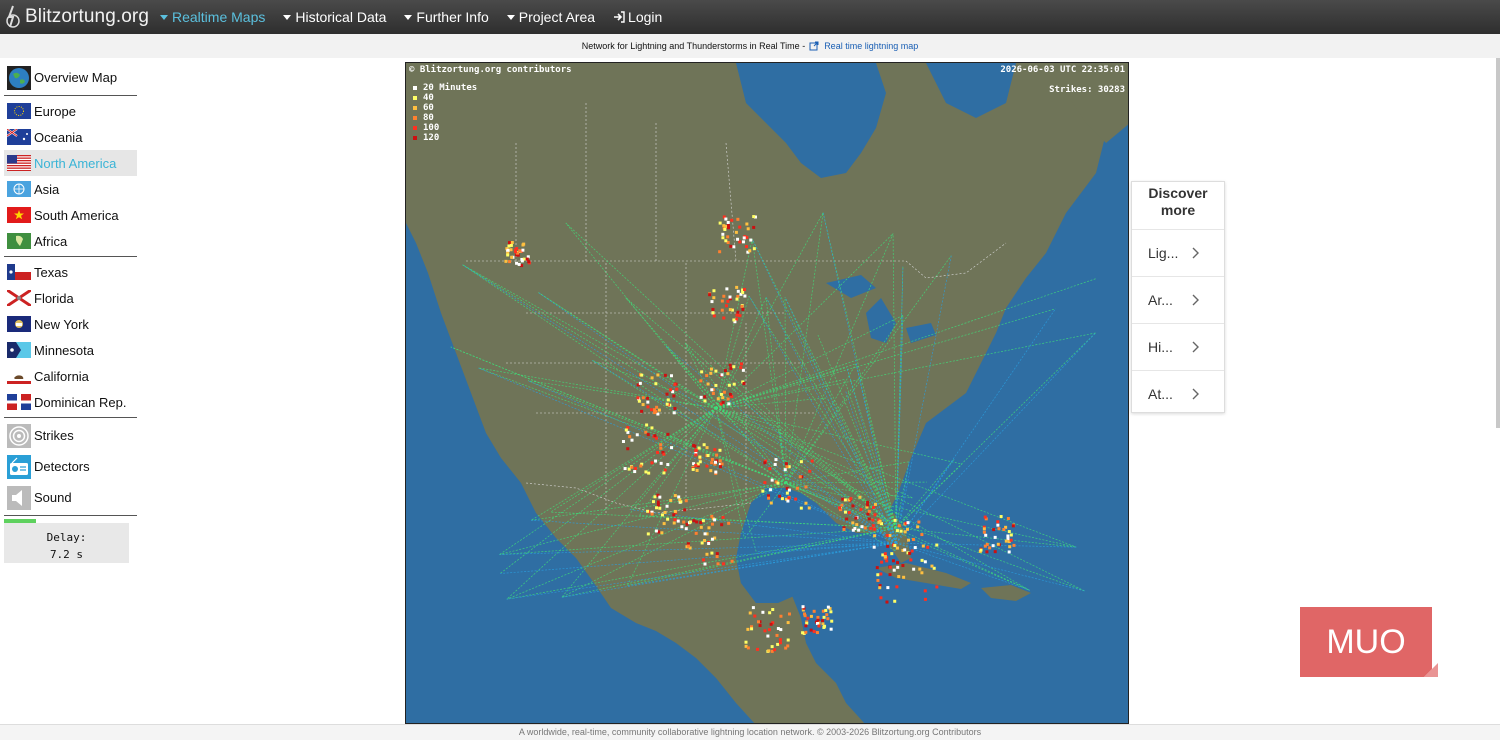  I want to click on sidebar-item-detectors: Detectors, so click(70, 466).